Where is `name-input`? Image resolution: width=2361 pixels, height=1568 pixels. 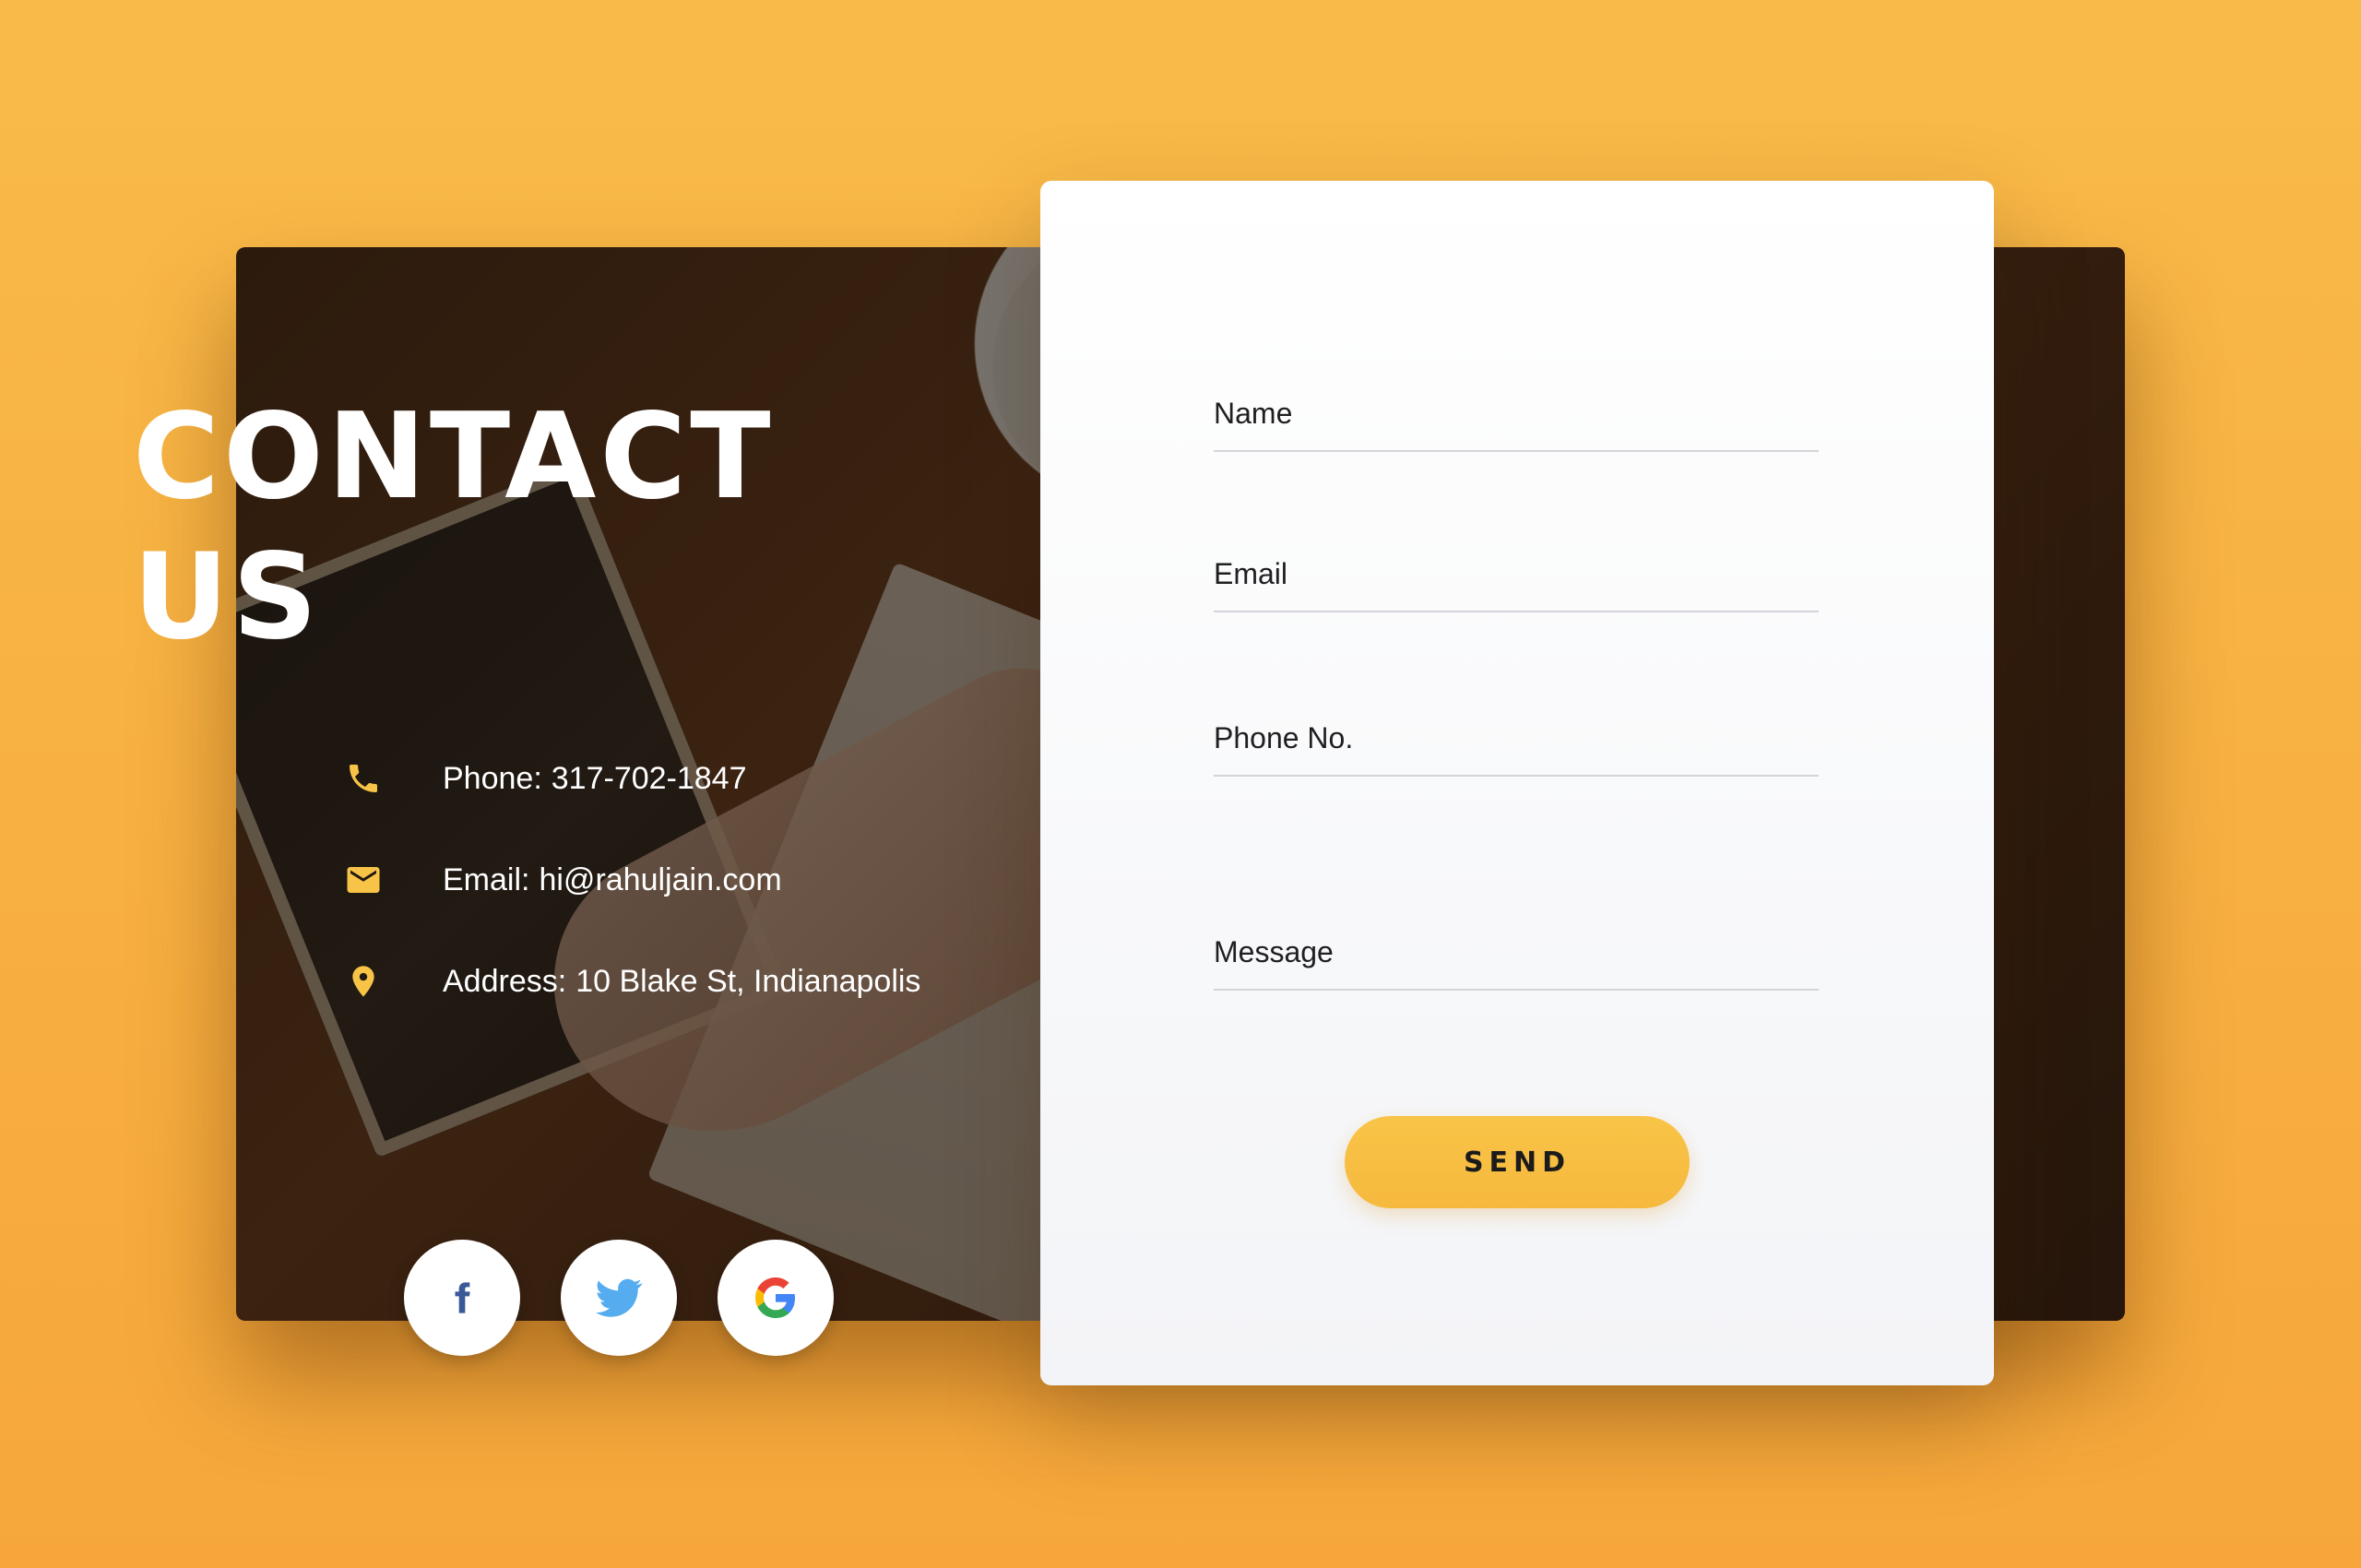 name-input is located at coordinates (1516, 422).